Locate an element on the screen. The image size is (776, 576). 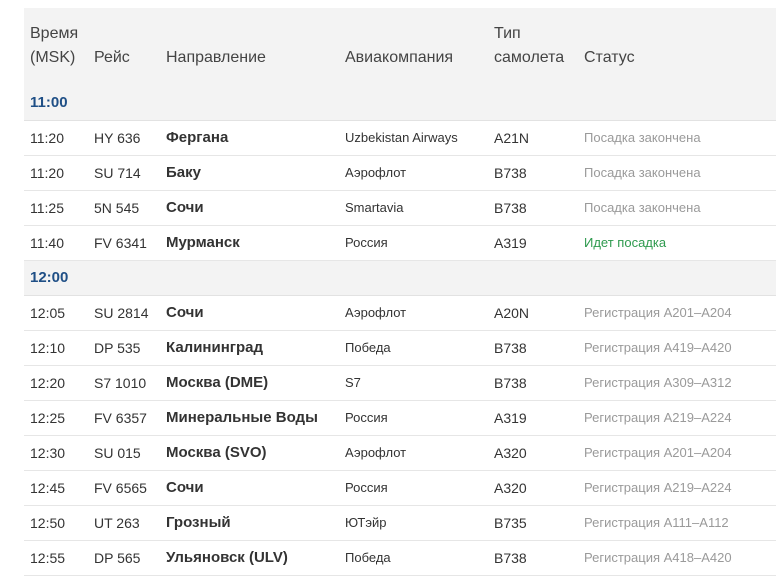
flight-airline: Победа is located at coordinates (368, 347).